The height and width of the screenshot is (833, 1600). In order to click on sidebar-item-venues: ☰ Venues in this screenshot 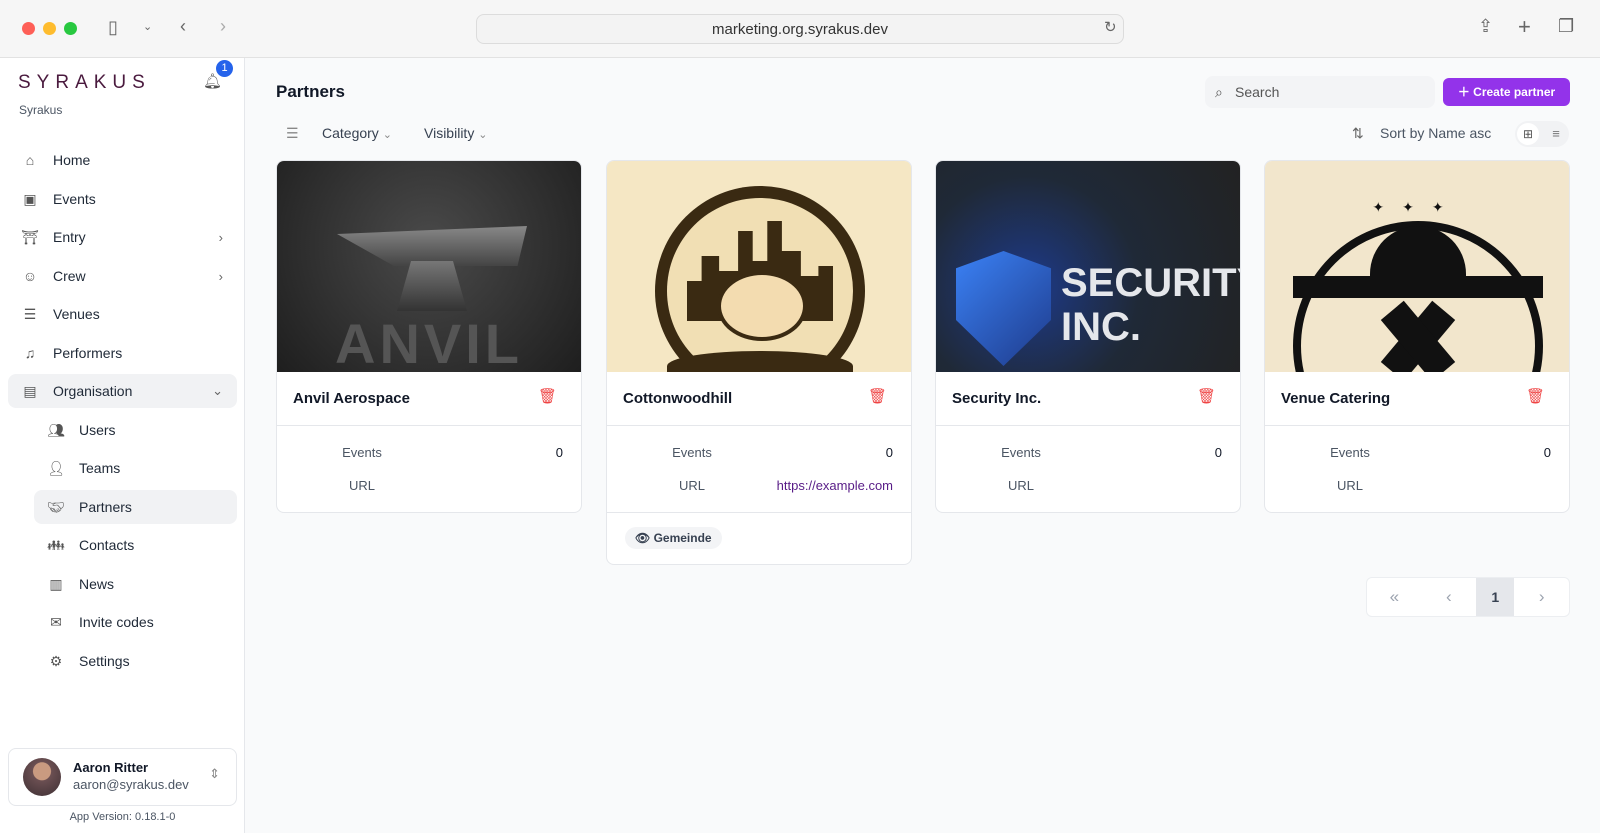, I will do `click(122, 314)`.